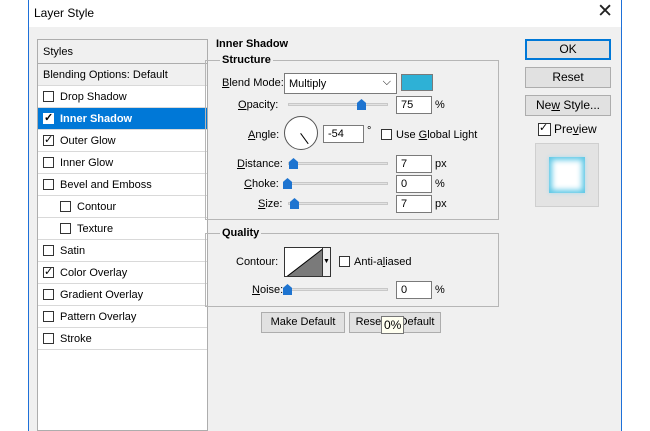 Image resolution: width=650 pixels, height=431 pixels. I want to click on size-input: 7, so click(414, 204).